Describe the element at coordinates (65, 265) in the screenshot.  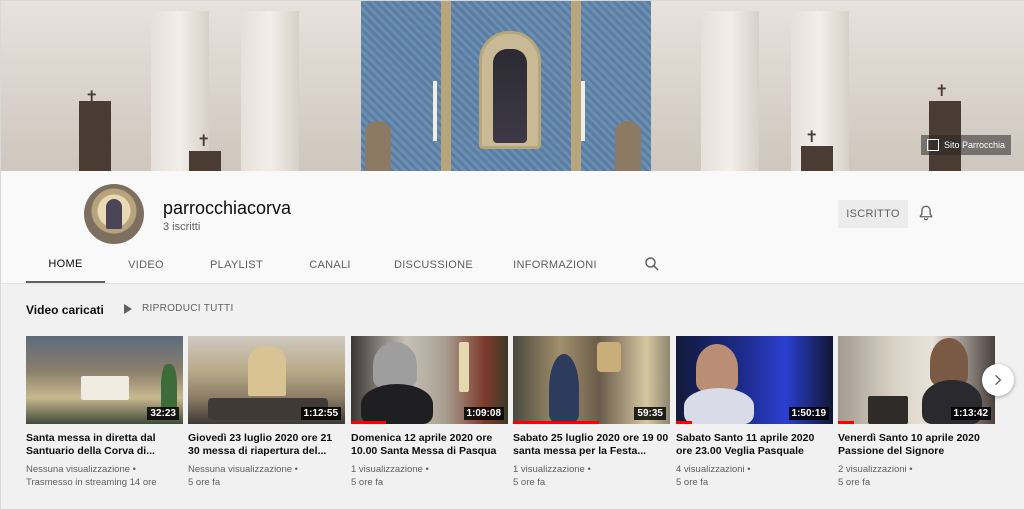
I see `tab-home: HOME` at that location.